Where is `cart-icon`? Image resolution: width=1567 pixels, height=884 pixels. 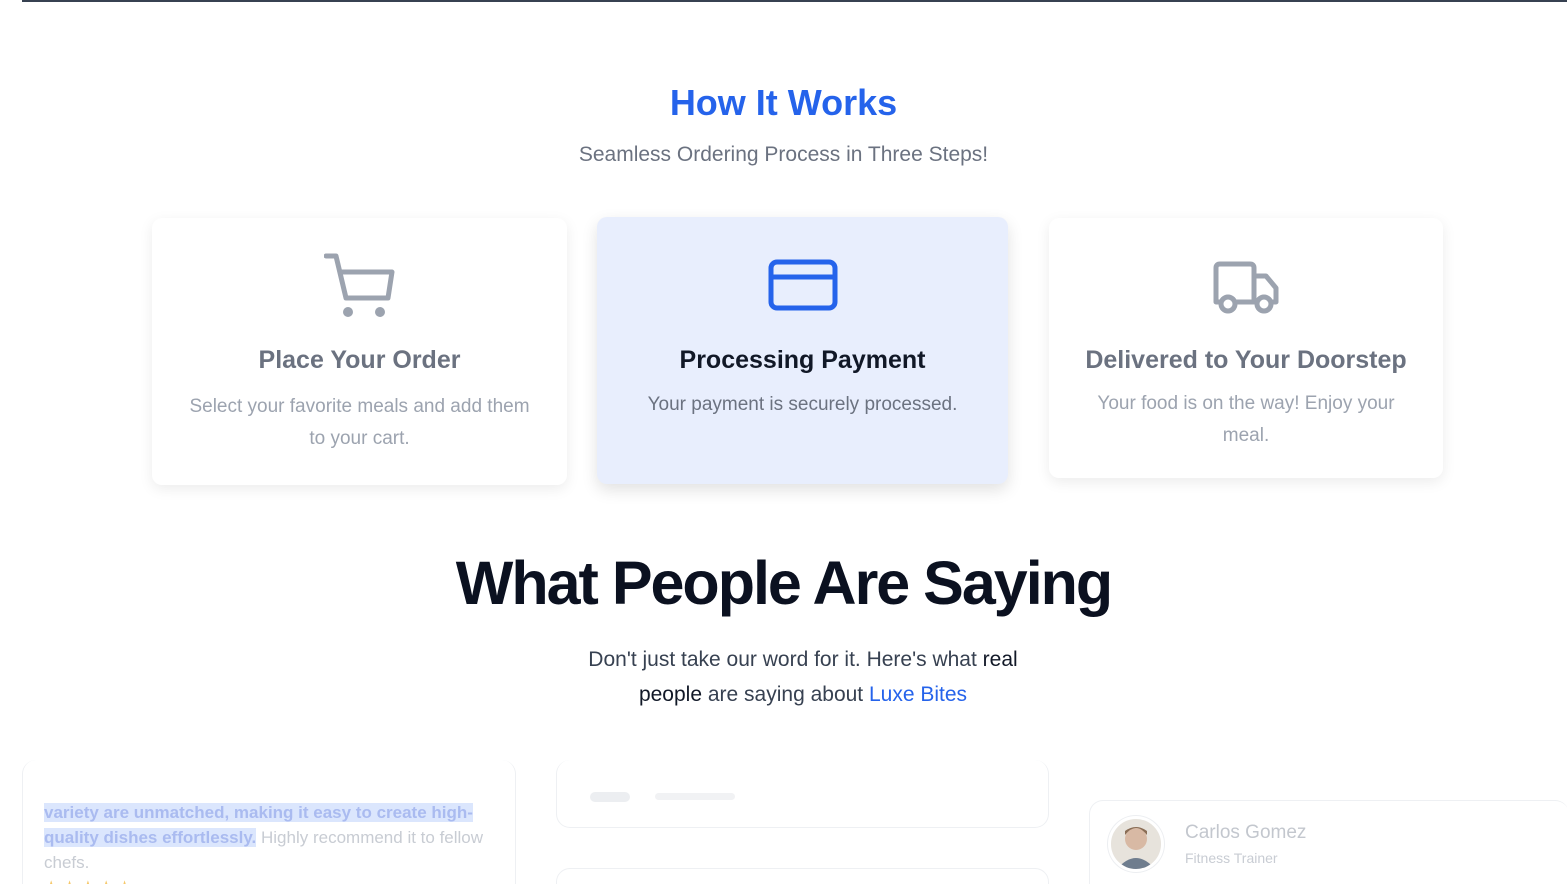 cart-icon is located at coordinates (359, 286).